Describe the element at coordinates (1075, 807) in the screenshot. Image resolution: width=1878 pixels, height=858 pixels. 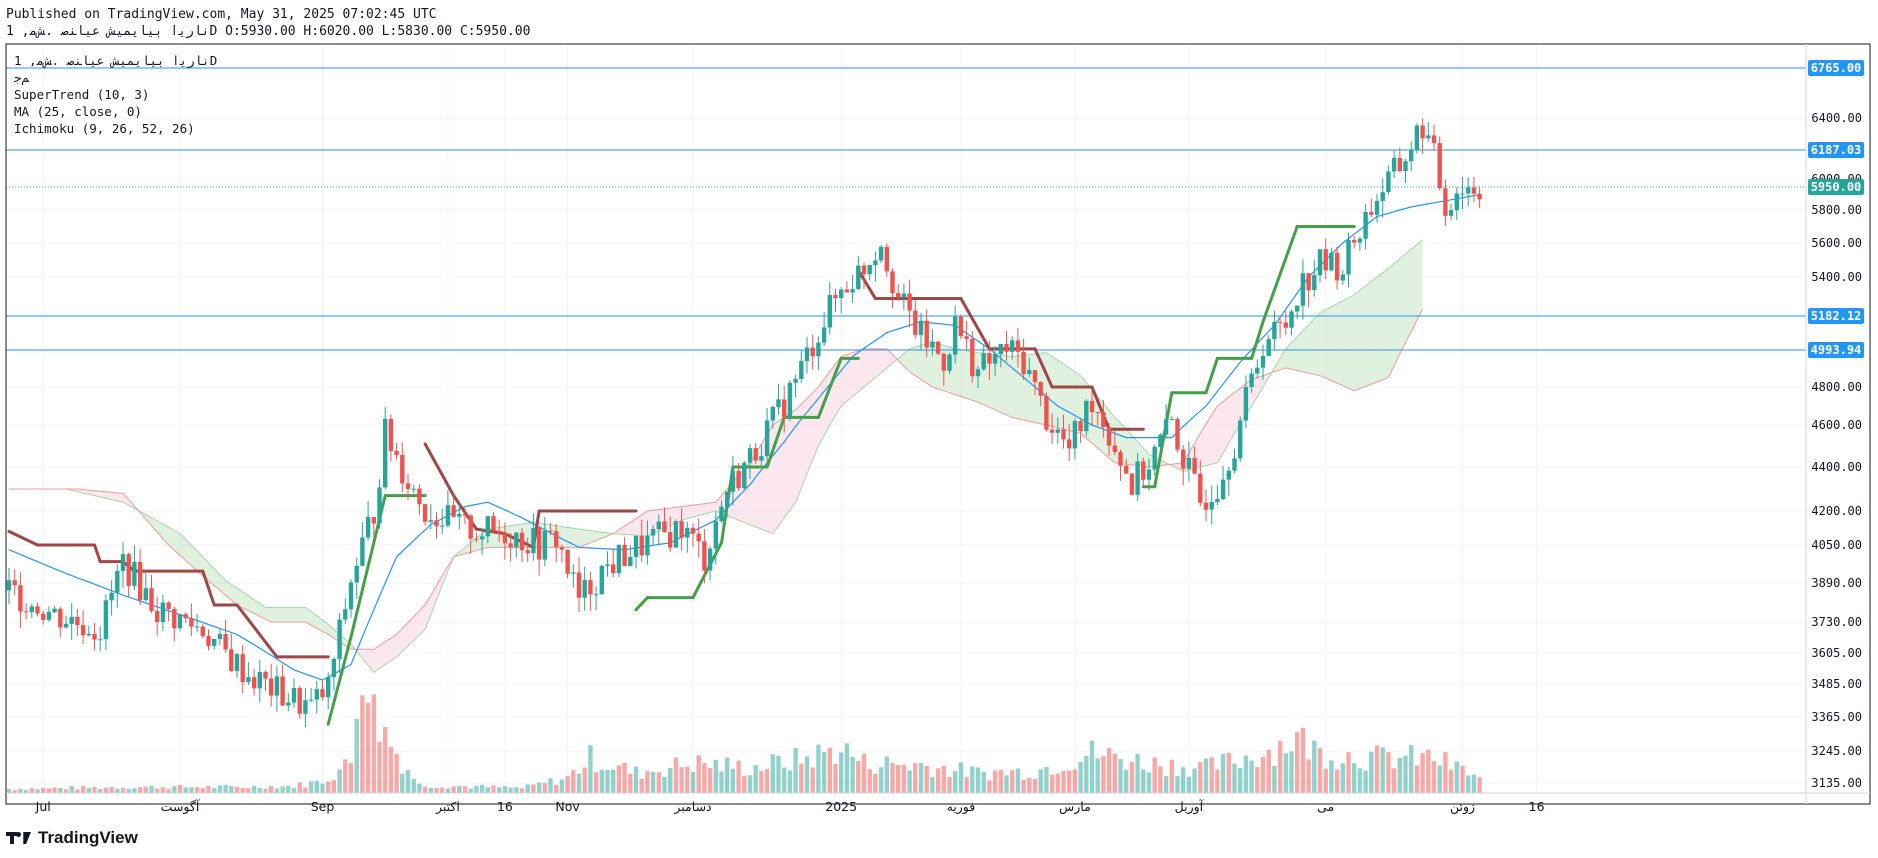
I see `time-tick-label: مارس` at that location.